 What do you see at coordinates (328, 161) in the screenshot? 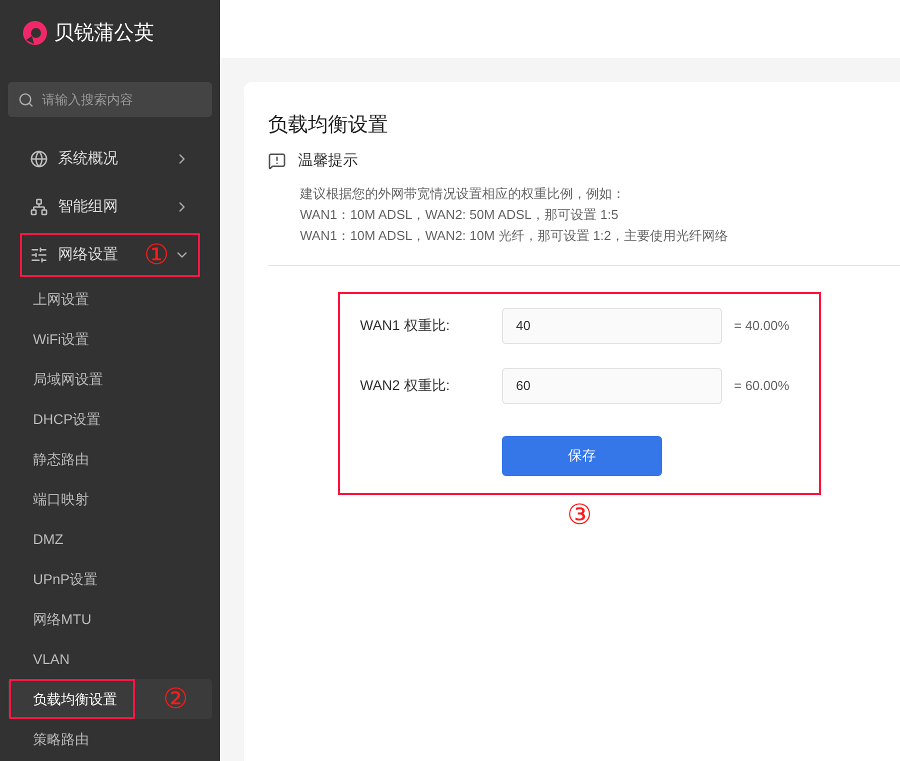
I see `tip-title: 温馨提示` at bounding box center [328, 161].